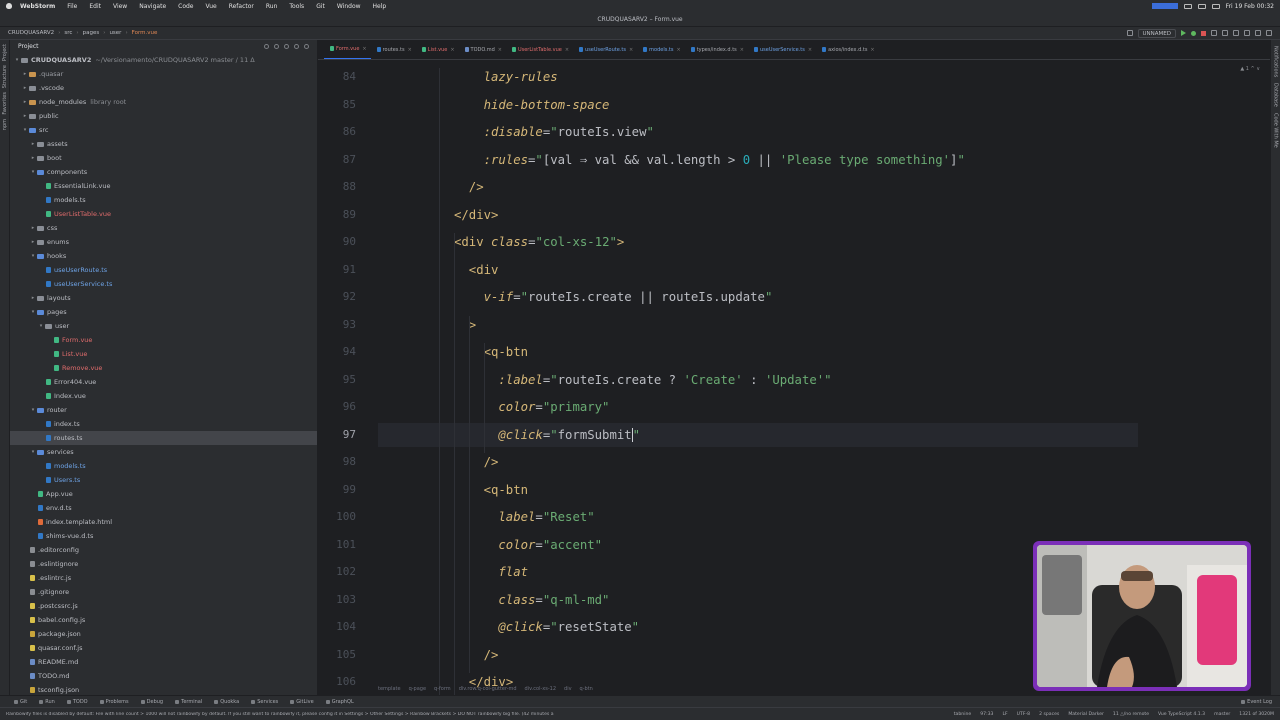 The width and height of the screenshot is (1280, 720). Describe the element at coordinates (28, 46) in the screenshot. I see `project-panel-title: Project` at that location.